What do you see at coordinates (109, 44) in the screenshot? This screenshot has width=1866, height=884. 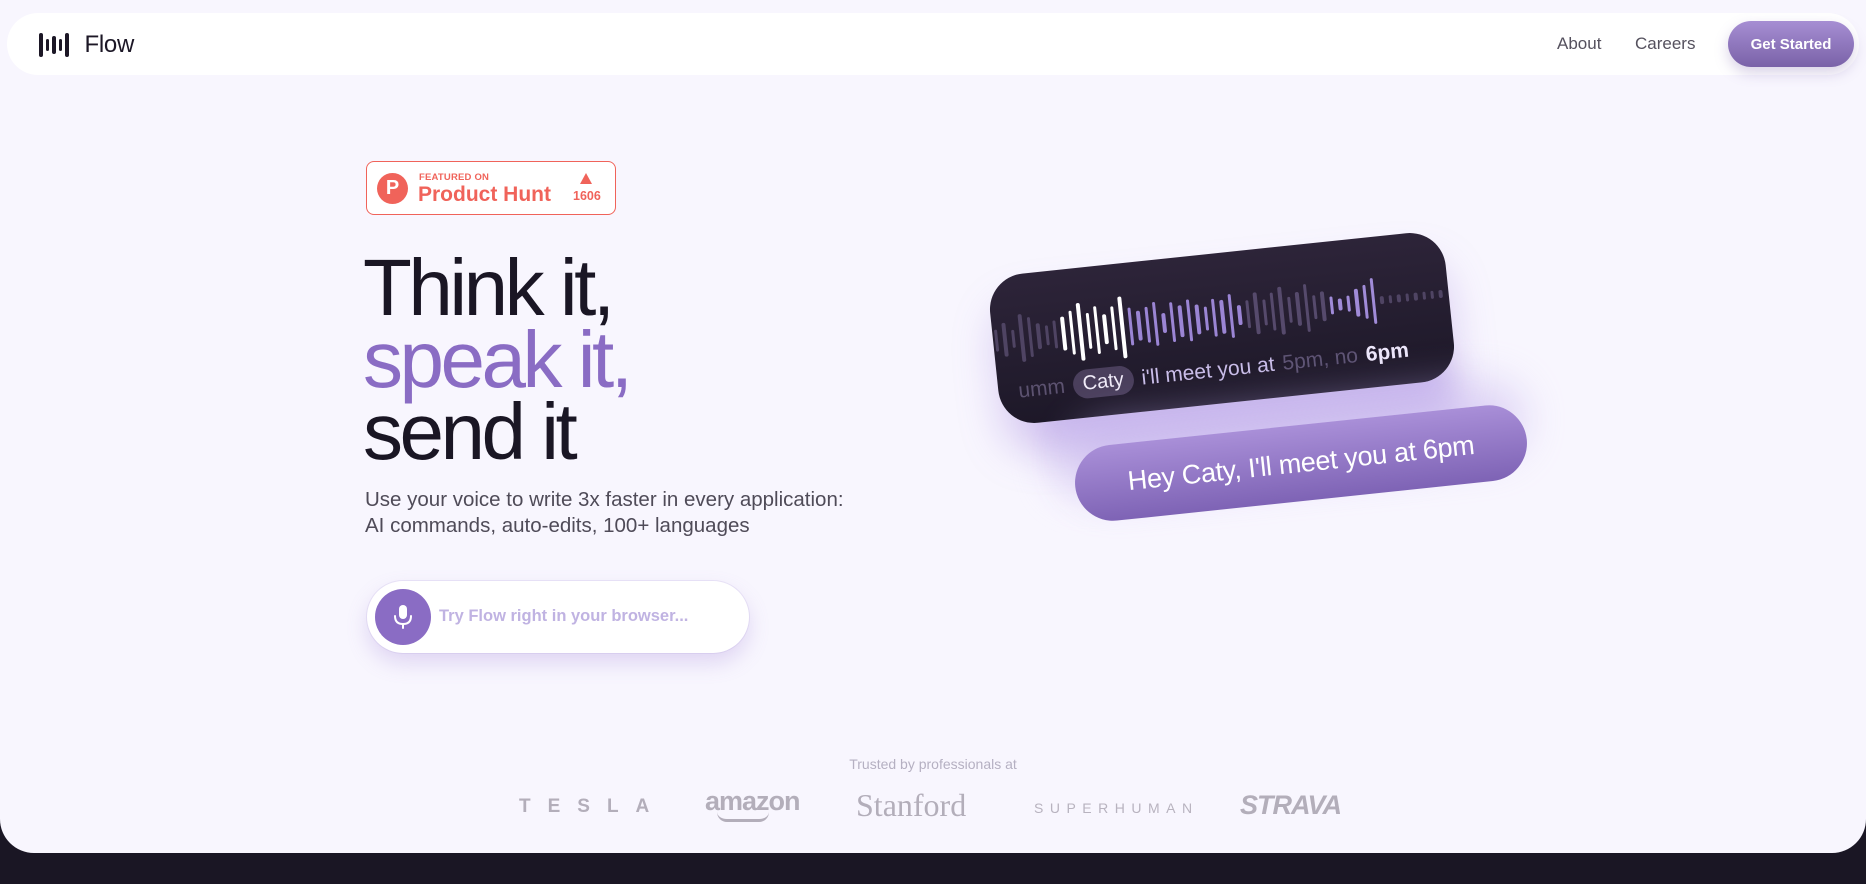 I see `brand-name: Flow` at bounding box center [109, 44].